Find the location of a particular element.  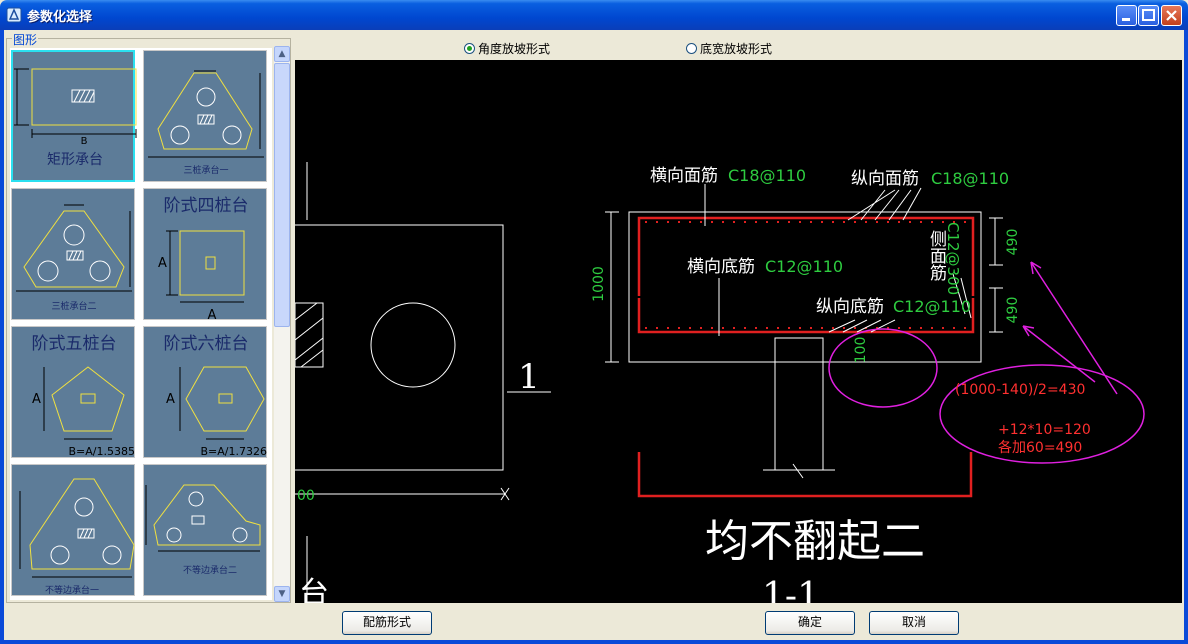

section-mark: 1 is located at coordinates (529, 377).